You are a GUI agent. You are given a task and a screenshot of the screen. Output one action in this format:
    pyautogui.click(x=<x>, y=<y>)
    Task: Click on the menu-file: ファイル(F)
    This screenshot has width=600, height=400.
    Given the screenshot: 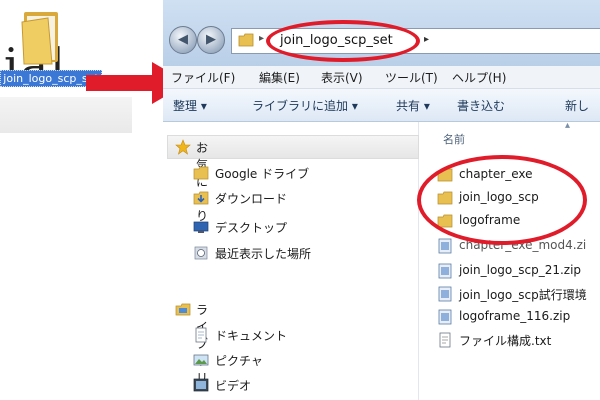 What is the action you would take?
    pyautogui.click(x=203, y=77)
    